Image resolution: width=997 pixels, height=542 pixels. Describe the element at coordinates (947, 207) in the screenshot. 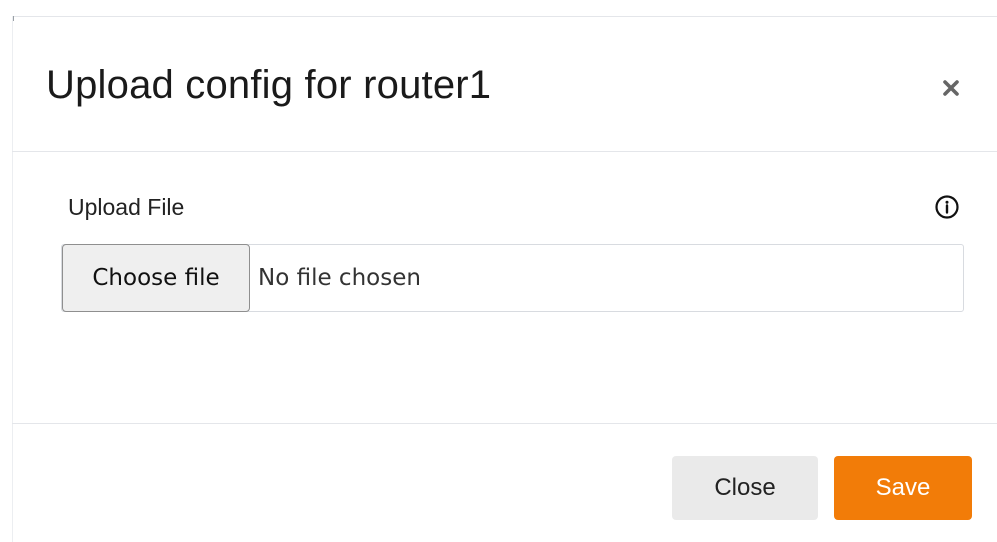

I see `info-icon` at that location.